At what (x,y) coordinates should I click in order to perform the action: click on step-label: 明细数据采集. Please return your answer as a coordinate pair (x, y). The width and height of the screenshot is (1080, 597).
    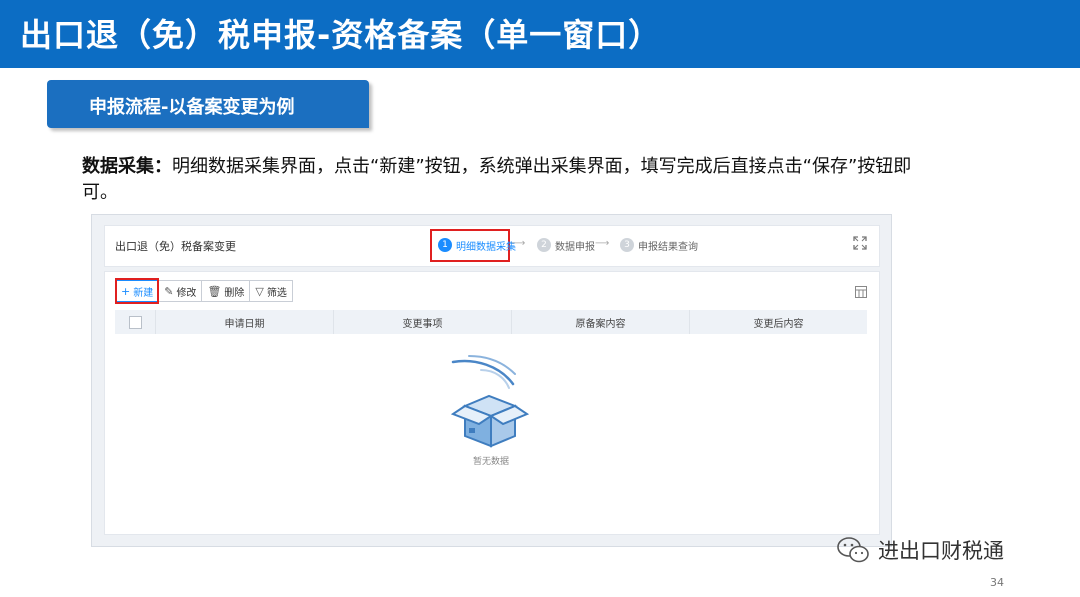
    Looking at the image, I should click on (486, 247).